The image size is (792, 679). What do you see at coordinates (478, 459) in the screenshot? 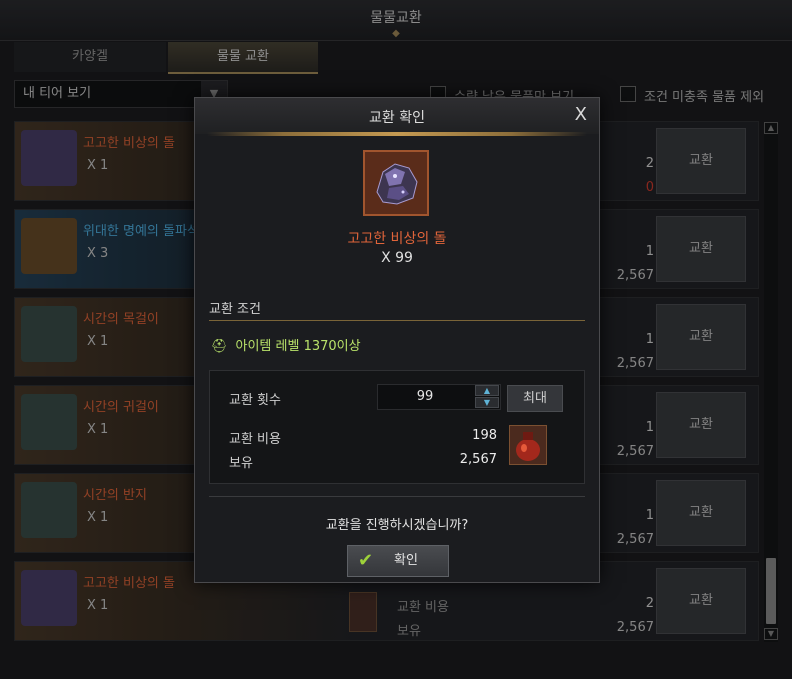
I see `hold-value: 2,567` at bounding box center [478, 459].